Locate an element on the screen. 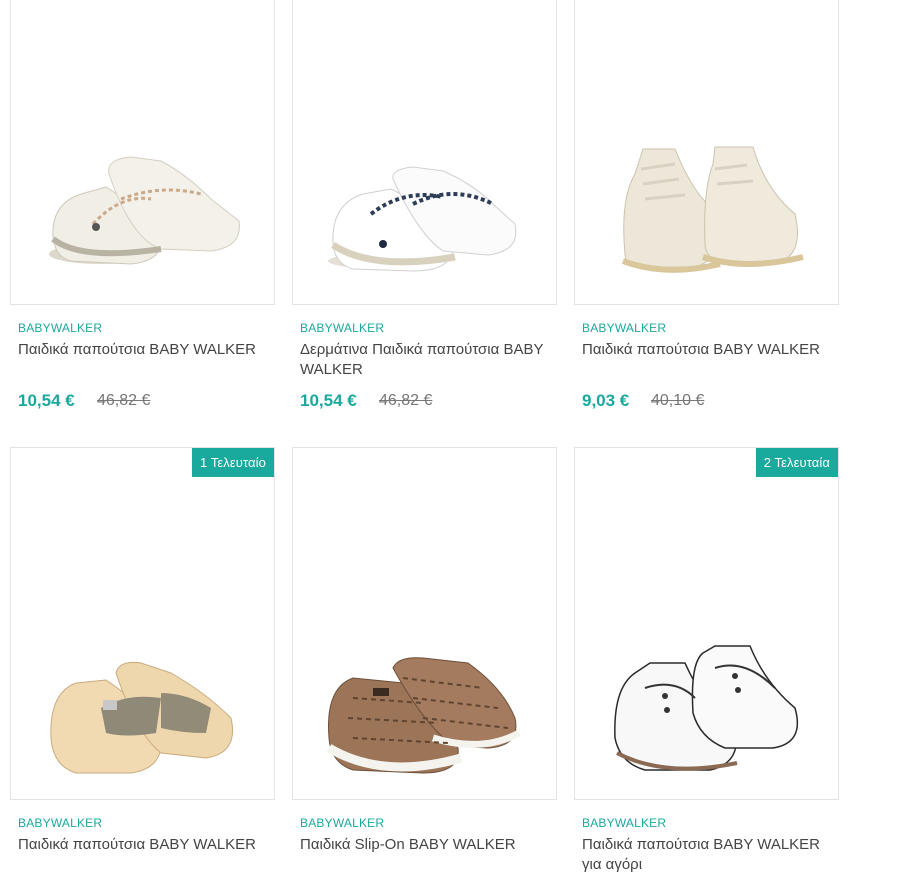  stock-badge: 1 Τελευταίο is located at coordinates (232, 462).